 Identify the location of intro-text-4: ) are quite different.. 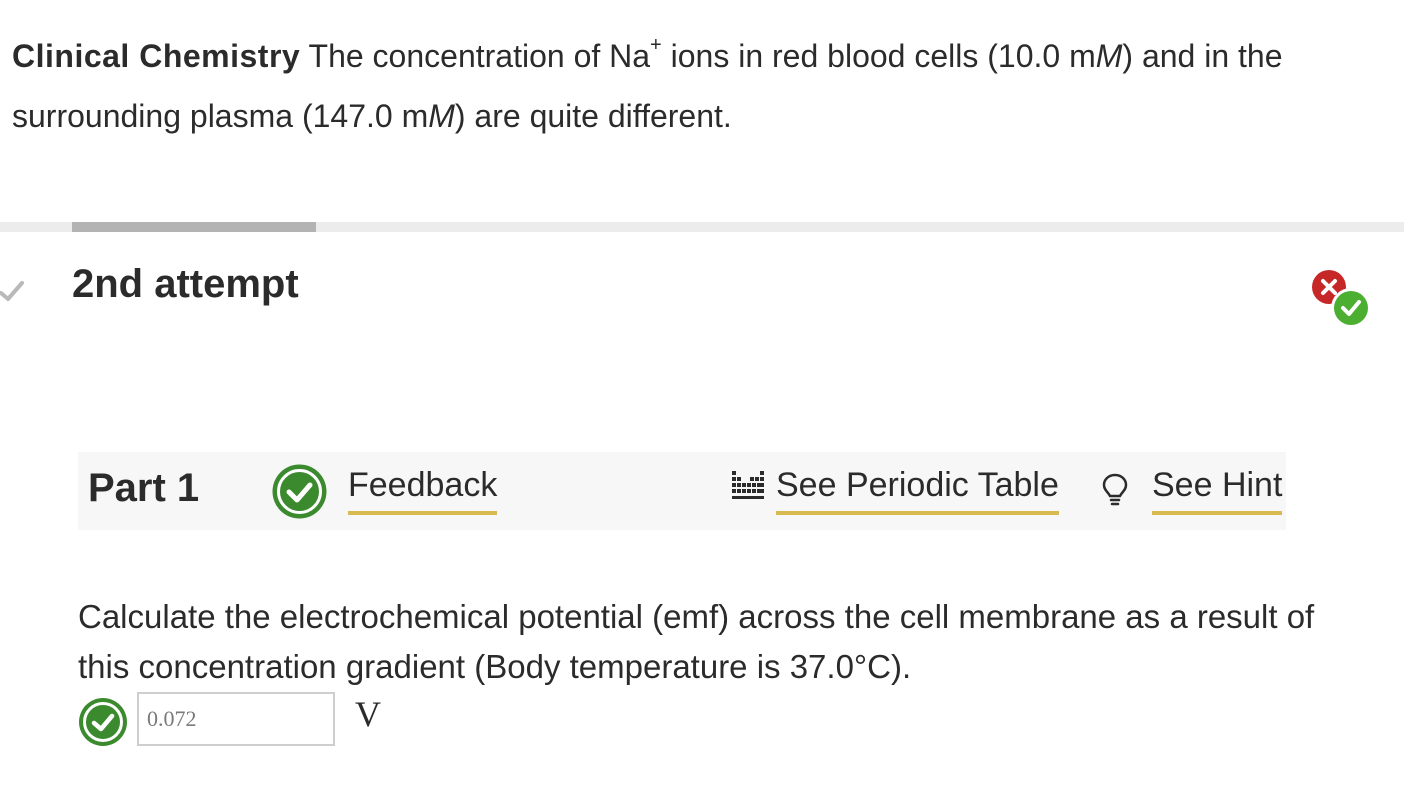
(593, 116).